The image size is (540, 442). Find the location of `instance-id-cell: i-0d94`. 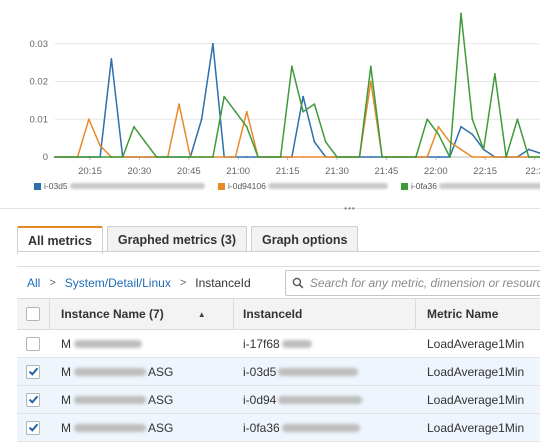

instance-id-cell: i-0d94 is located at coordinates (328, 399).